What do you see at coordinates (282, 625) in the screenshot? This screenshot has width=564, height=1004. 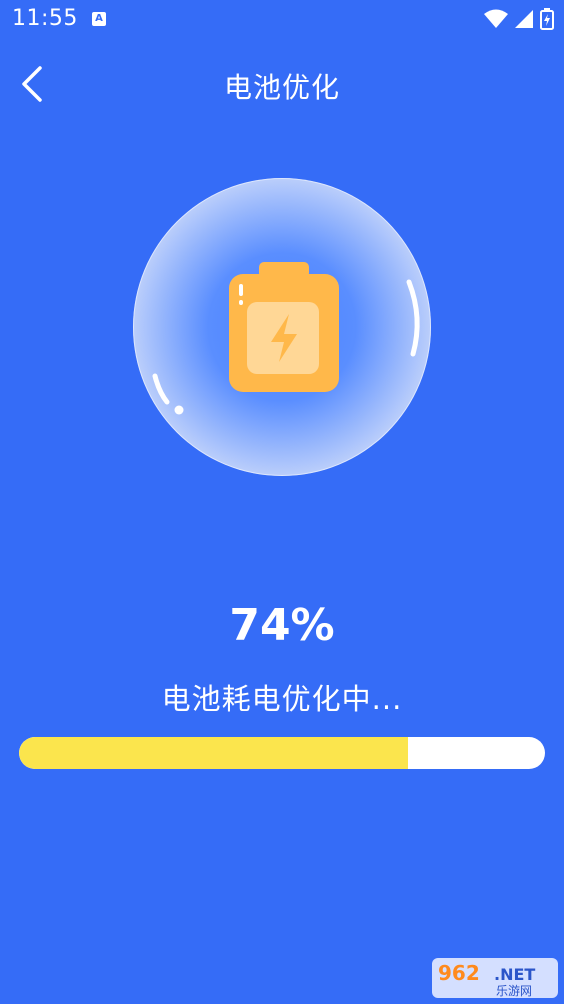 I see `progress-percent: 74%` at bounding box center [282, 625].